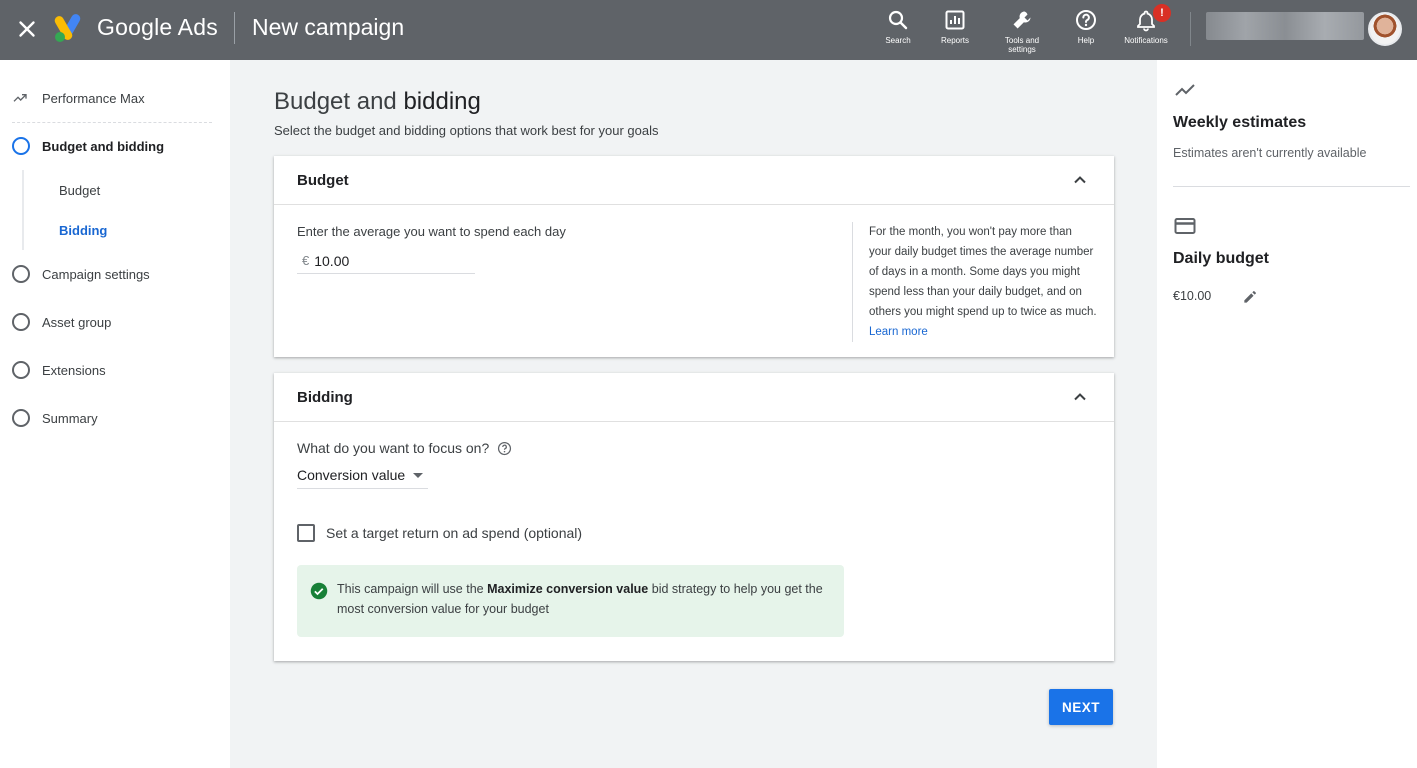 The height and width of the screenshot is (768, 1417). Describe the element at coordinates (1022, 20) in the screenshot. I see `wrench-icon` at that location.